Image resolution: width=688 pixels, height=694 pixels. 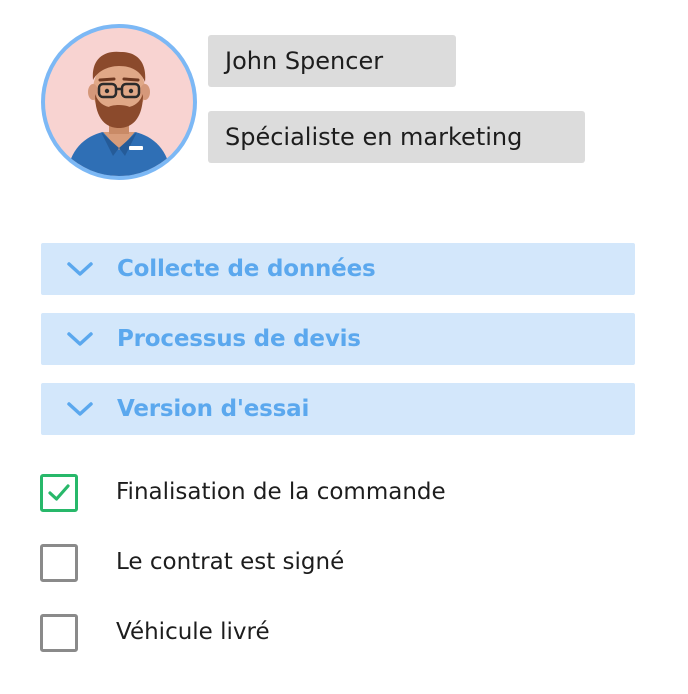 I want to click on checklist-item-contrat: Le contrat est signé, so click(x=340, y=564).